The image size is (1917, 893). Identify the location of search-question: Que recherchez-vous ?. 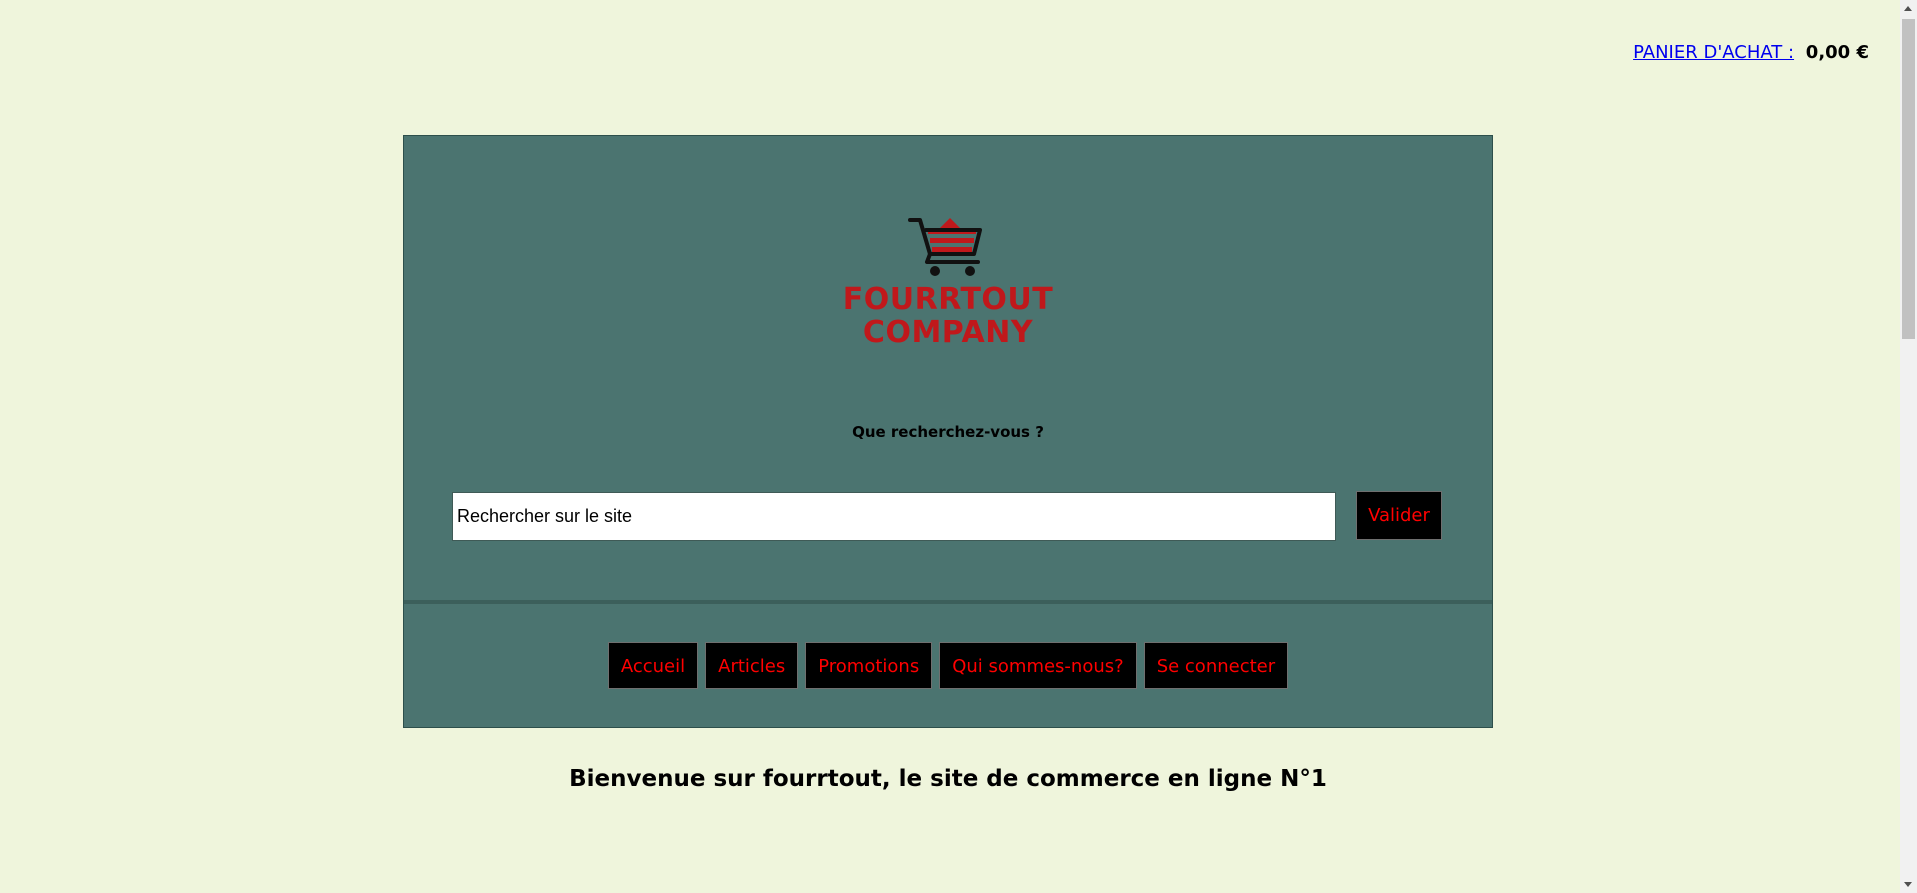
(948, 432).